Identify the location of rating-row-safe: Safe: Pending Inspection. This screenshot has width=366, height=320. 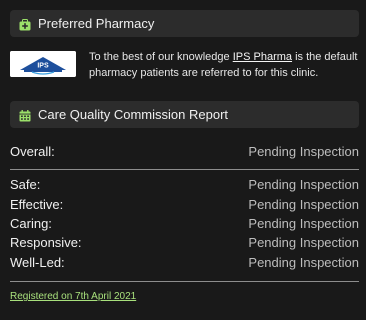
(184, 186).